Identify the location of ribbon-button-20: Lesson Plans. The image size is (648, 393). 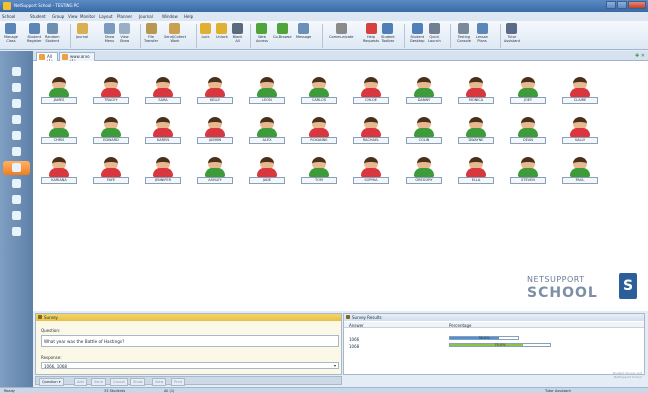
(482, 33).